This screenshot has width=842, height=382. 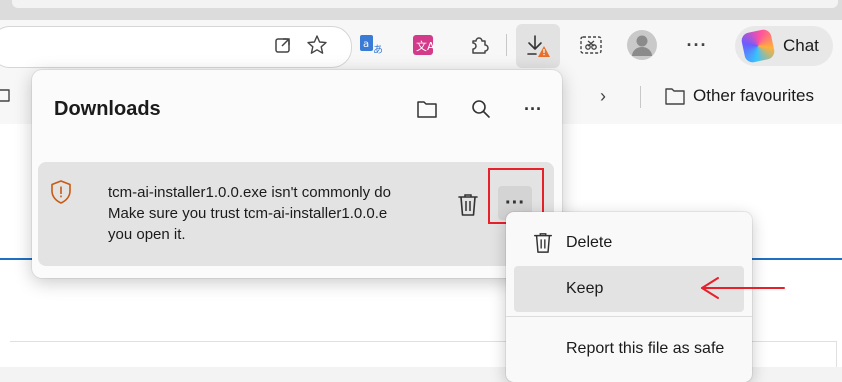 What do you see at coordinates (425, 4) in the screenshot?
I see `active-tab-edge` at bounding box center [425, 4].